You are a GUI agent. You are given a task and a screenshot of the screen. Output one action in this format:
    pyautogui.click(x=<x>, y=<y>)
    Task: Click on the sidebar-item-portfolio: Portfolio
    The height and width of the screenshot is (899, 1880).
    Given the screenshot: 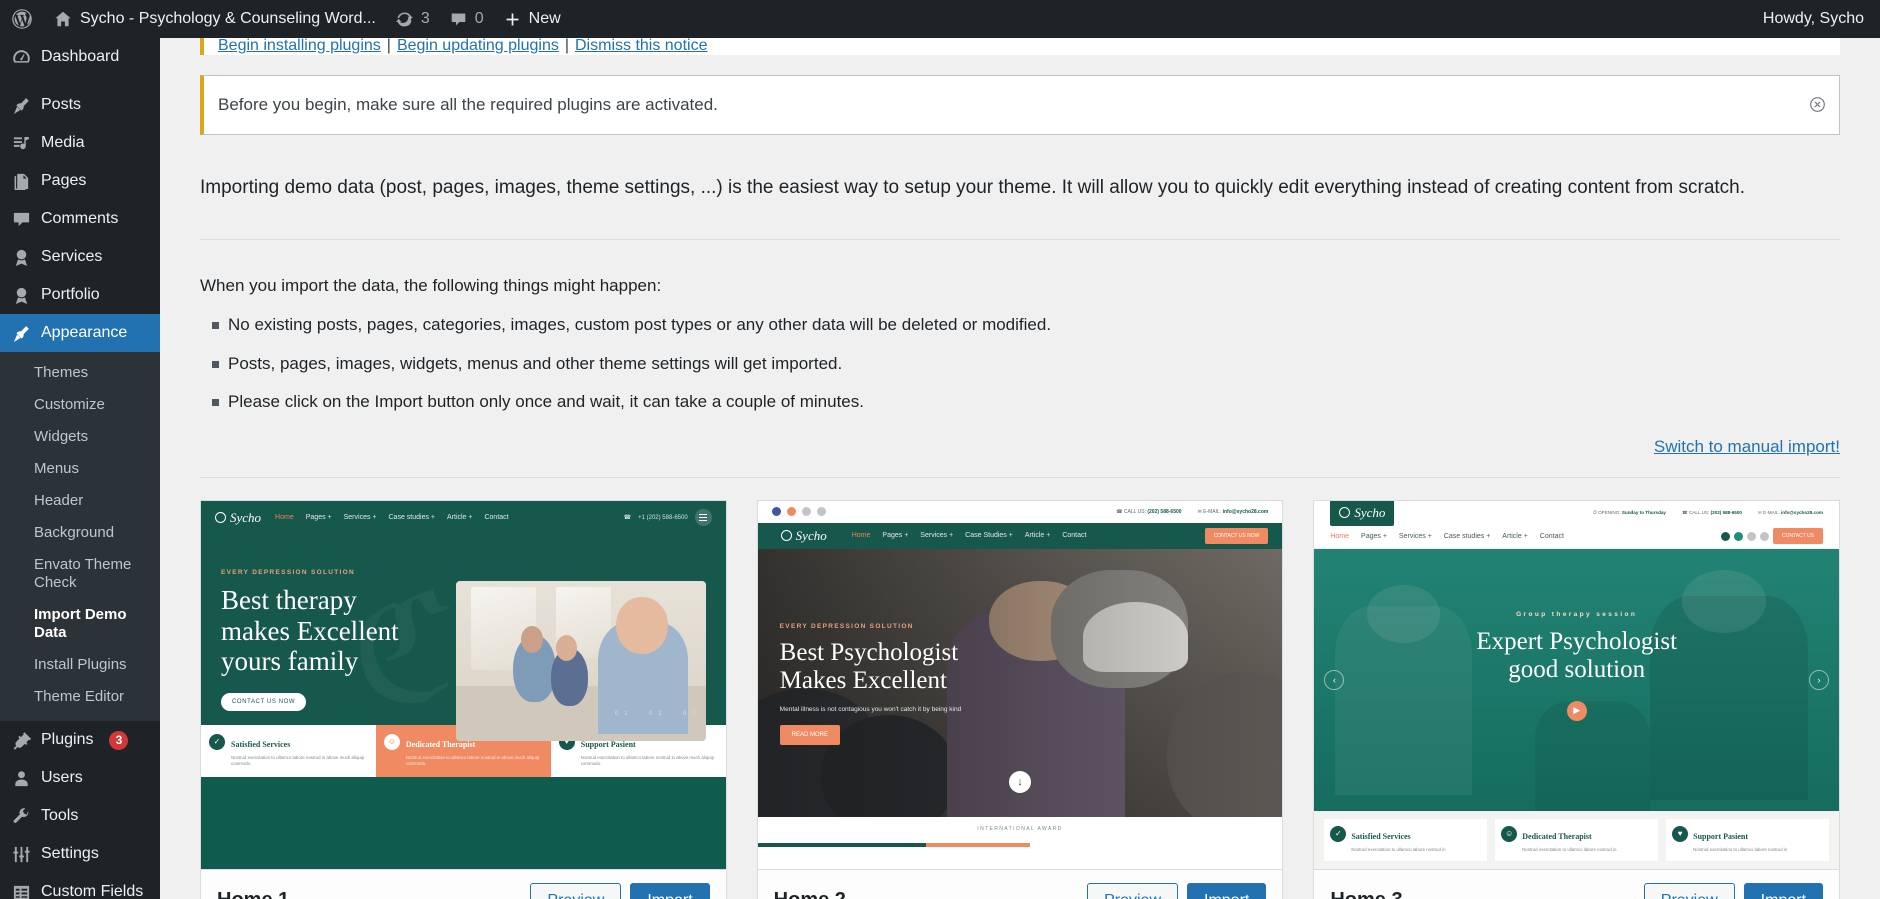 What is the action you would take?
    pyautogui.click(x=80, y=295)
    